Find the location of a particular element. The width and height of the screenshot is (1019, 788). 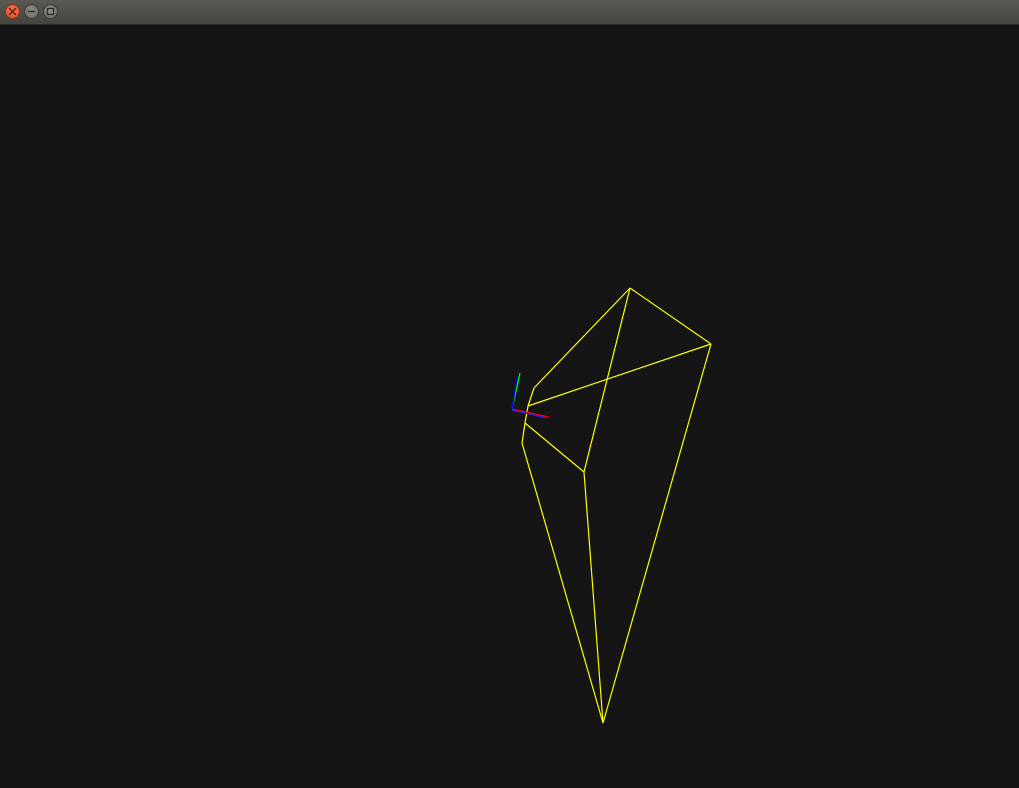

x-axis is located at coordinates (530, 413).